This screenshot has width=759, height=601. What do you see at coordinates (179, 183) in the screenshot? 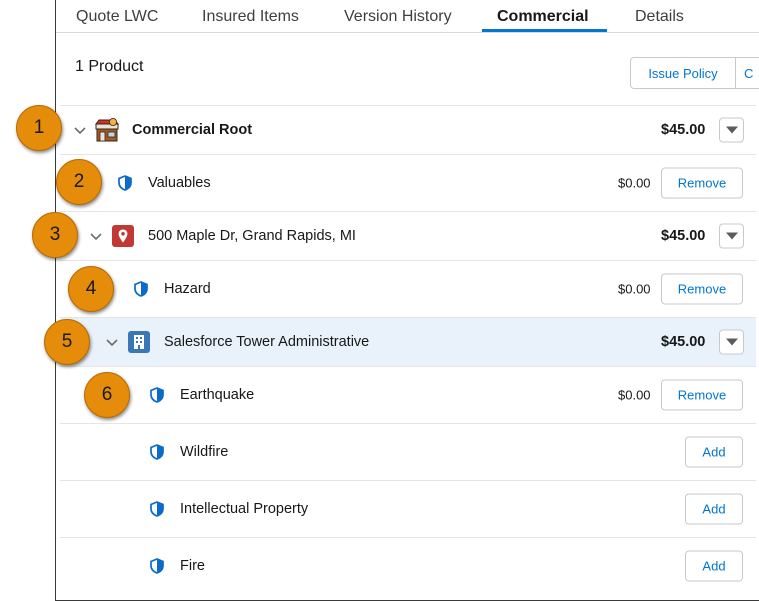
I see `row-label: Valuables` at bounding box center [179, 183].